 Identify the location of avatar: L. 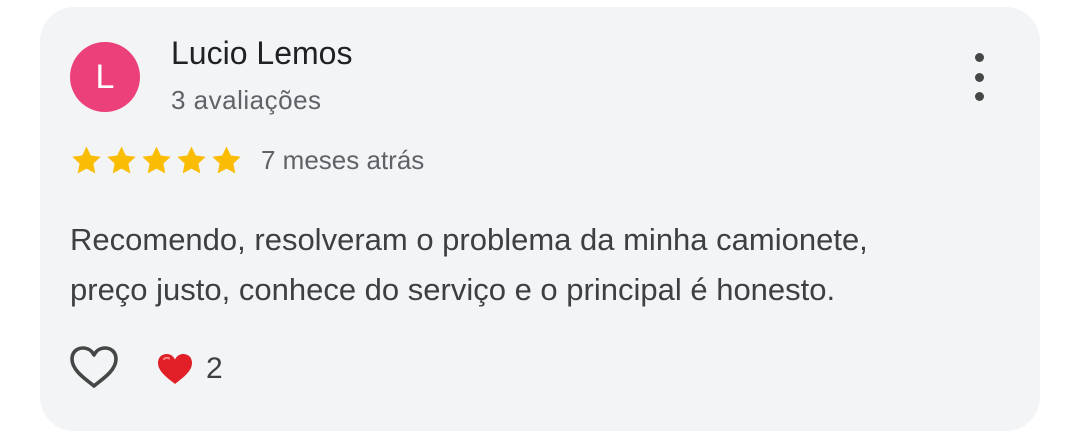
(105, 77).